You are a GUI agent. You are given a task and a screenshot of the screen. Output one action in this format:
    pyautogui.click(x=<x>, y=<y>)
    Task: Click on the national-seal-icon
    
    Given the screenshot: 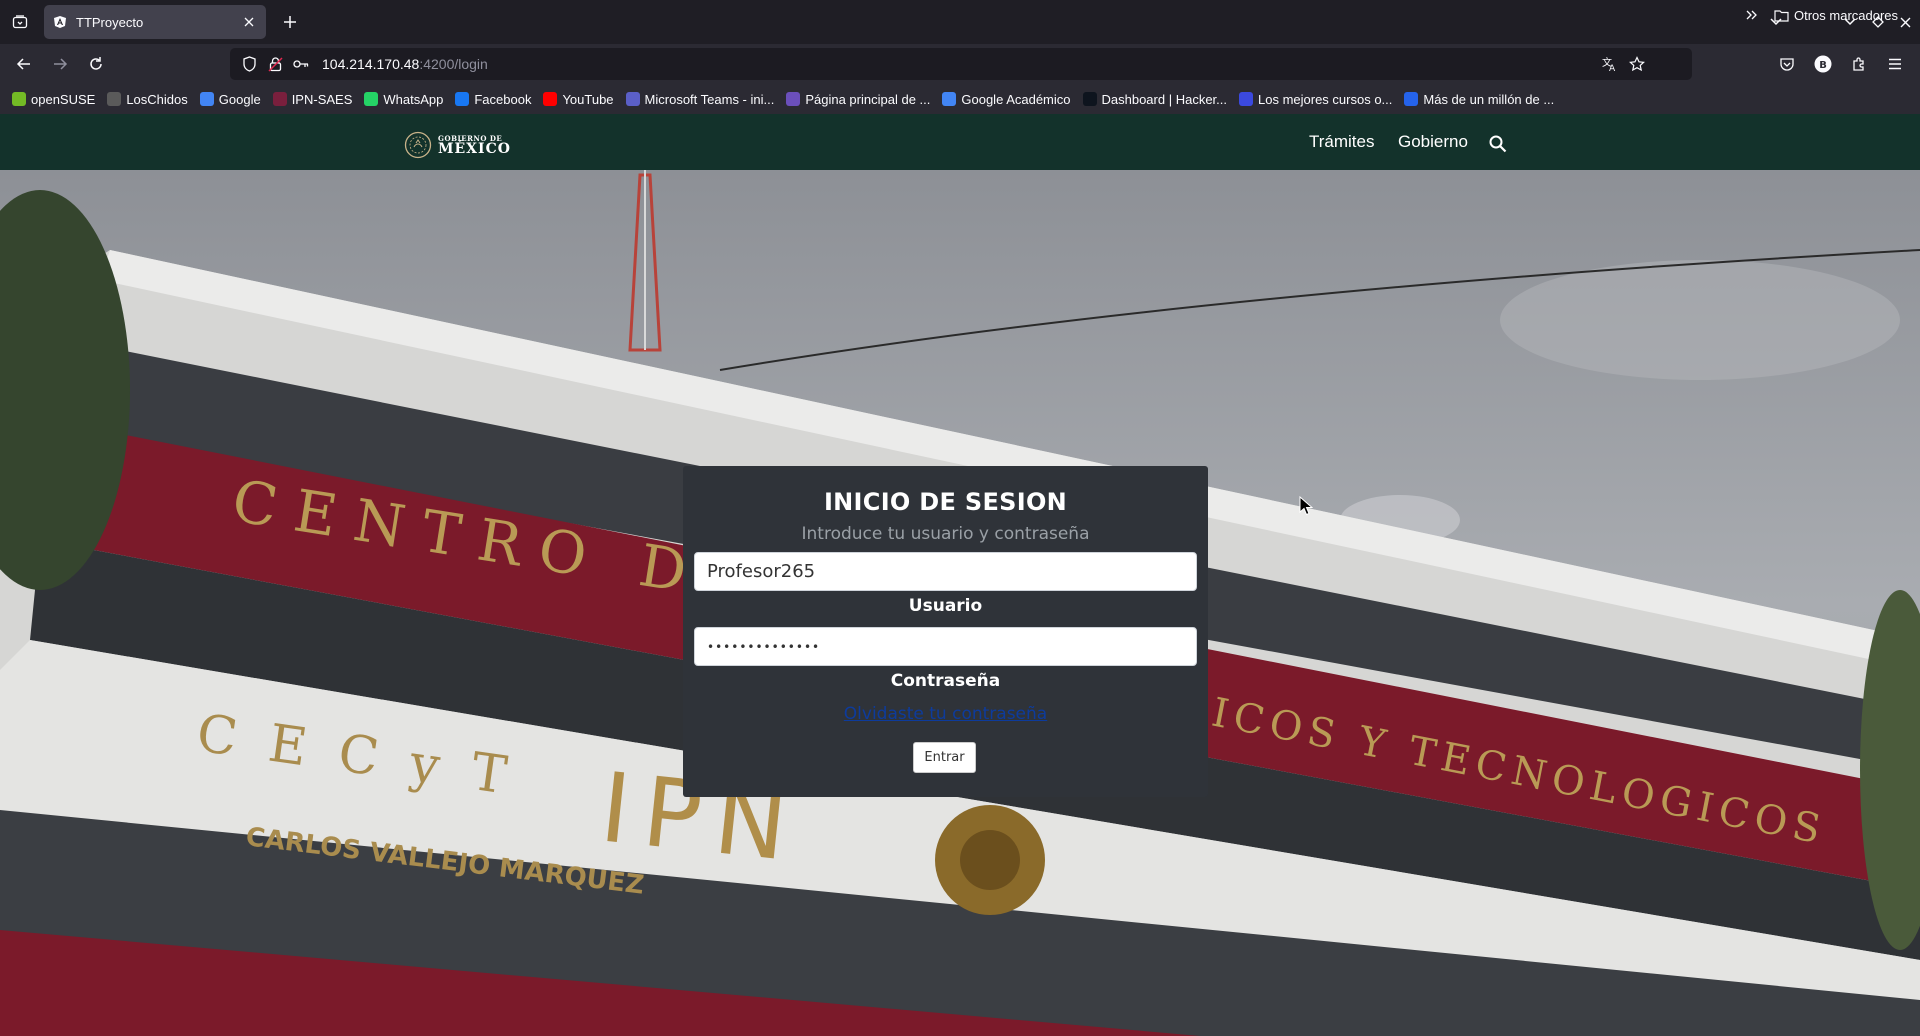 What is the action you would take?
    pyautogui.click(x=418, y=145)
    